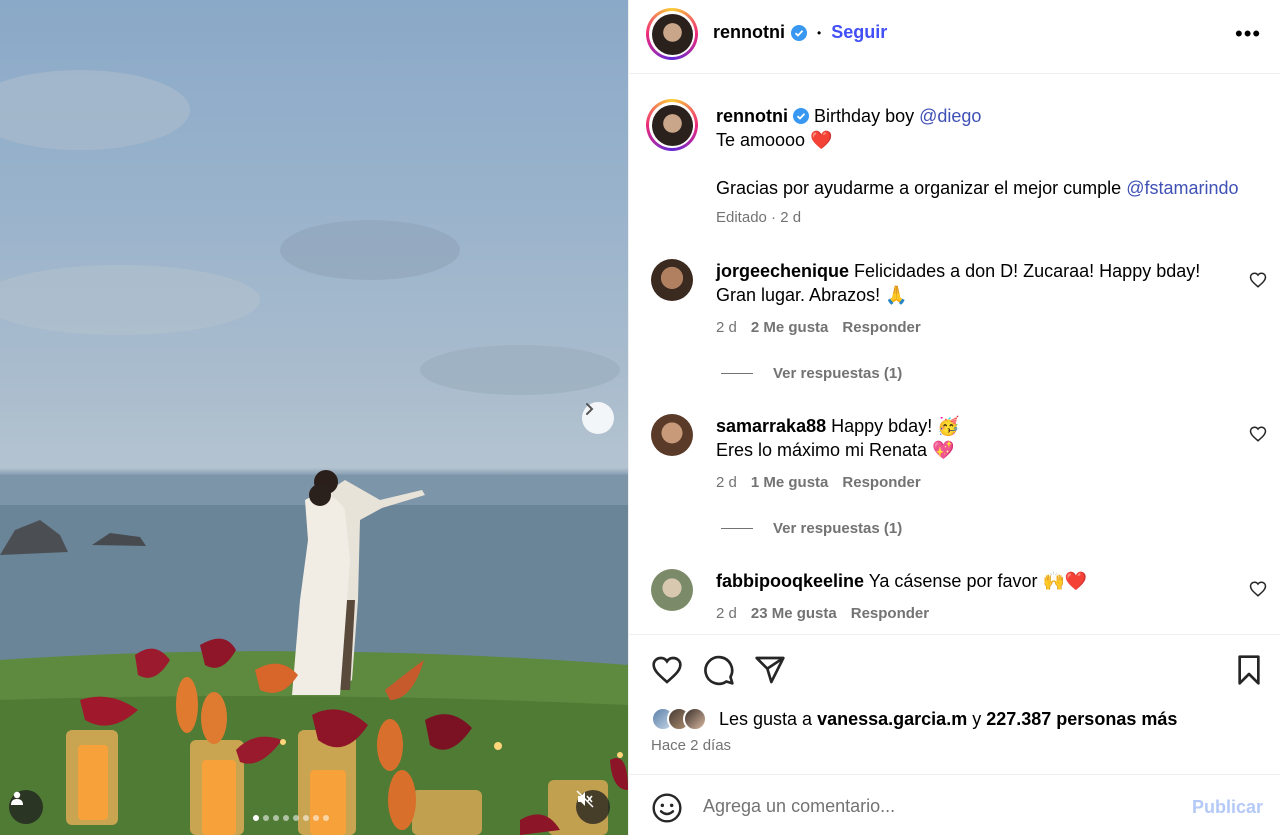  Describe the element at coordinates (26, 807) in the screenshot. I see `tagged-users-button` at that location.